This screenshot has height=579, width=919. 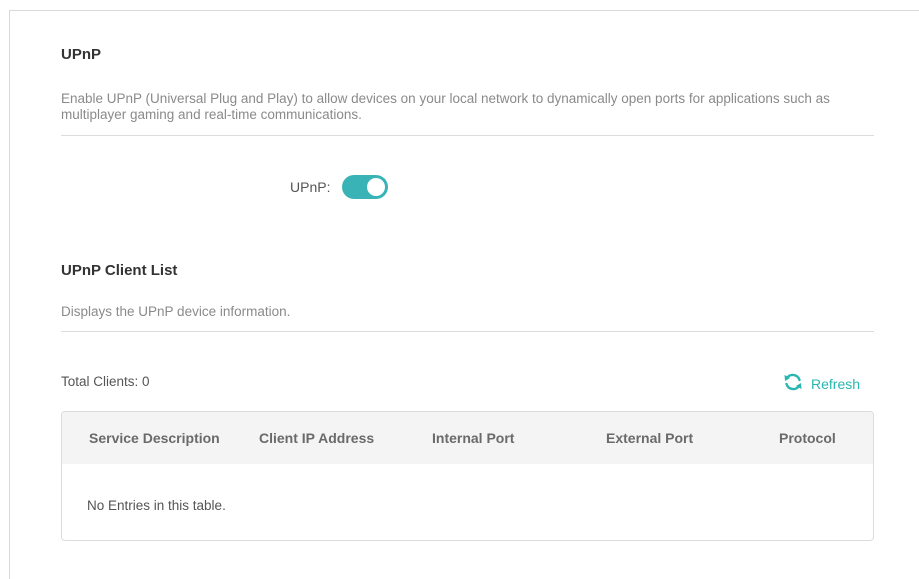 I want to click on table-empty-message: No Entries in this table., so click(x=156, y=505).